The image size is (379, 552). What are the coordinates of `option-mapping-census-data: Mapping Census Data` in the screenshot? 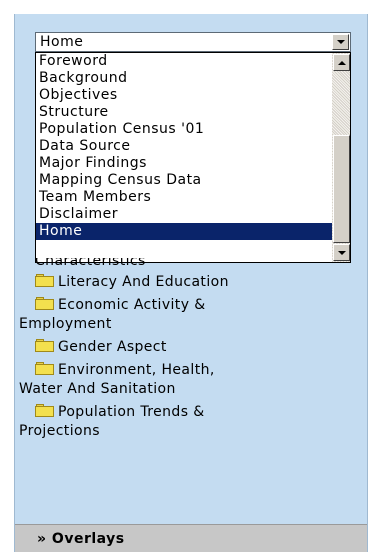 It's located at (184, 180).